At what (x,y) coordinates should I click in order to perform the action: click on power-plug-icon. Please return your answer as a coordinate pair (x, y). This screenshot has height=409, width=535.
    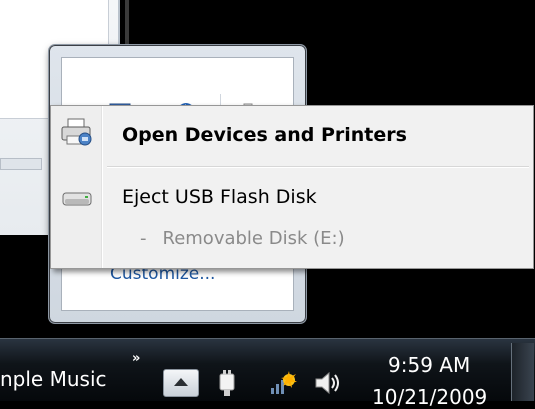
    Looking at the image, I should click on (228, 383).